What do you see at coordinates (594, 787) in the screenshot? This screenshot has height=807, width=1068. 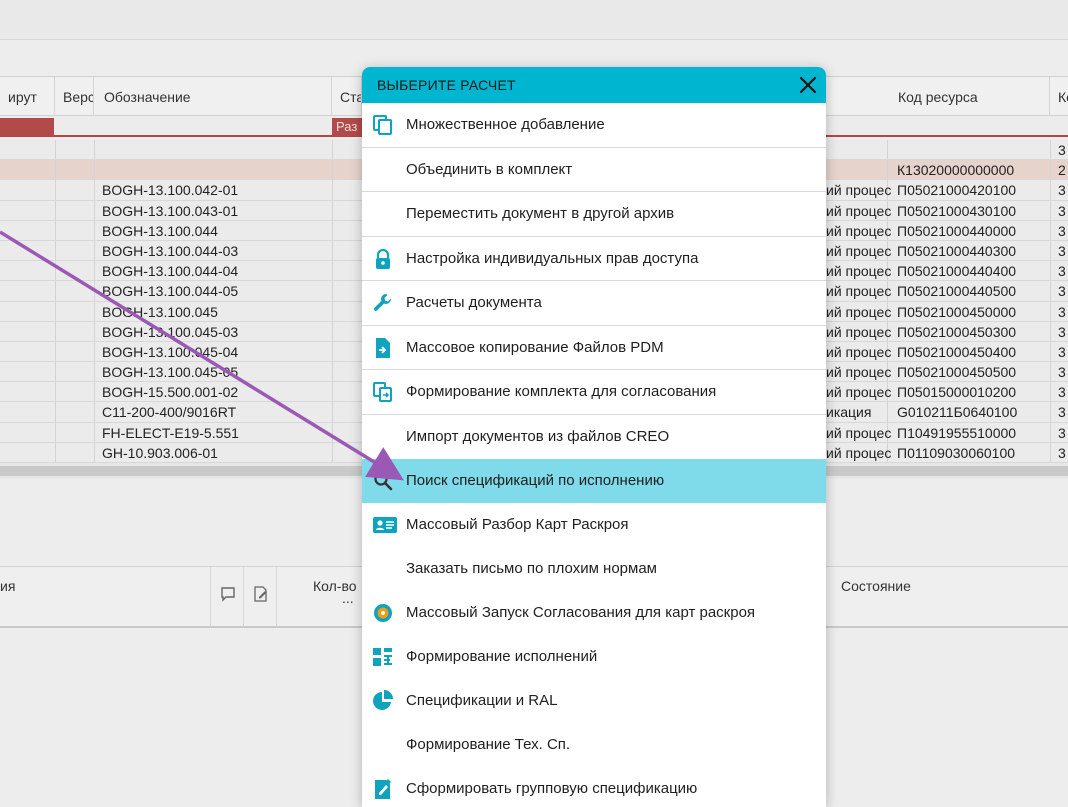 I see `menu-item-15: Сформировать групповую спецификацию` at bounding box center [594, 787].